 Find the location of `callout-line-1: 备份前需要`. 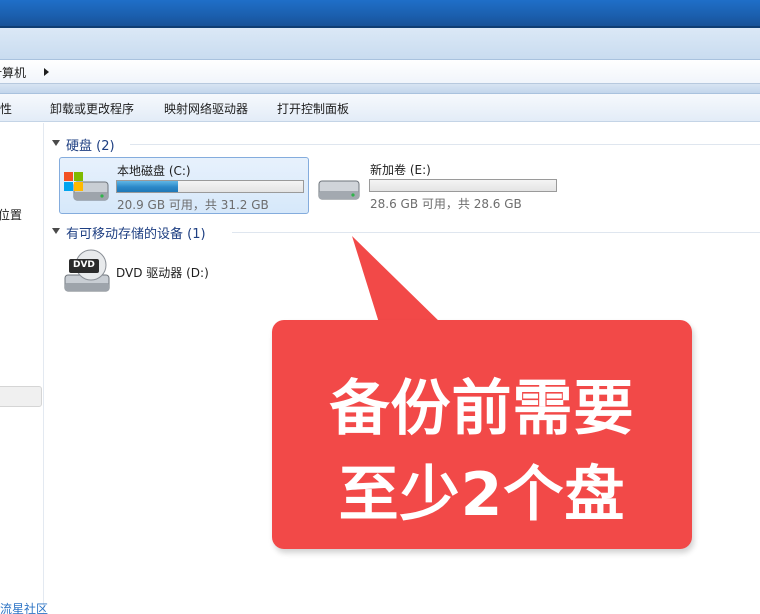

callout-line-1: 备份前需要 is located at coordinates (482, 409).